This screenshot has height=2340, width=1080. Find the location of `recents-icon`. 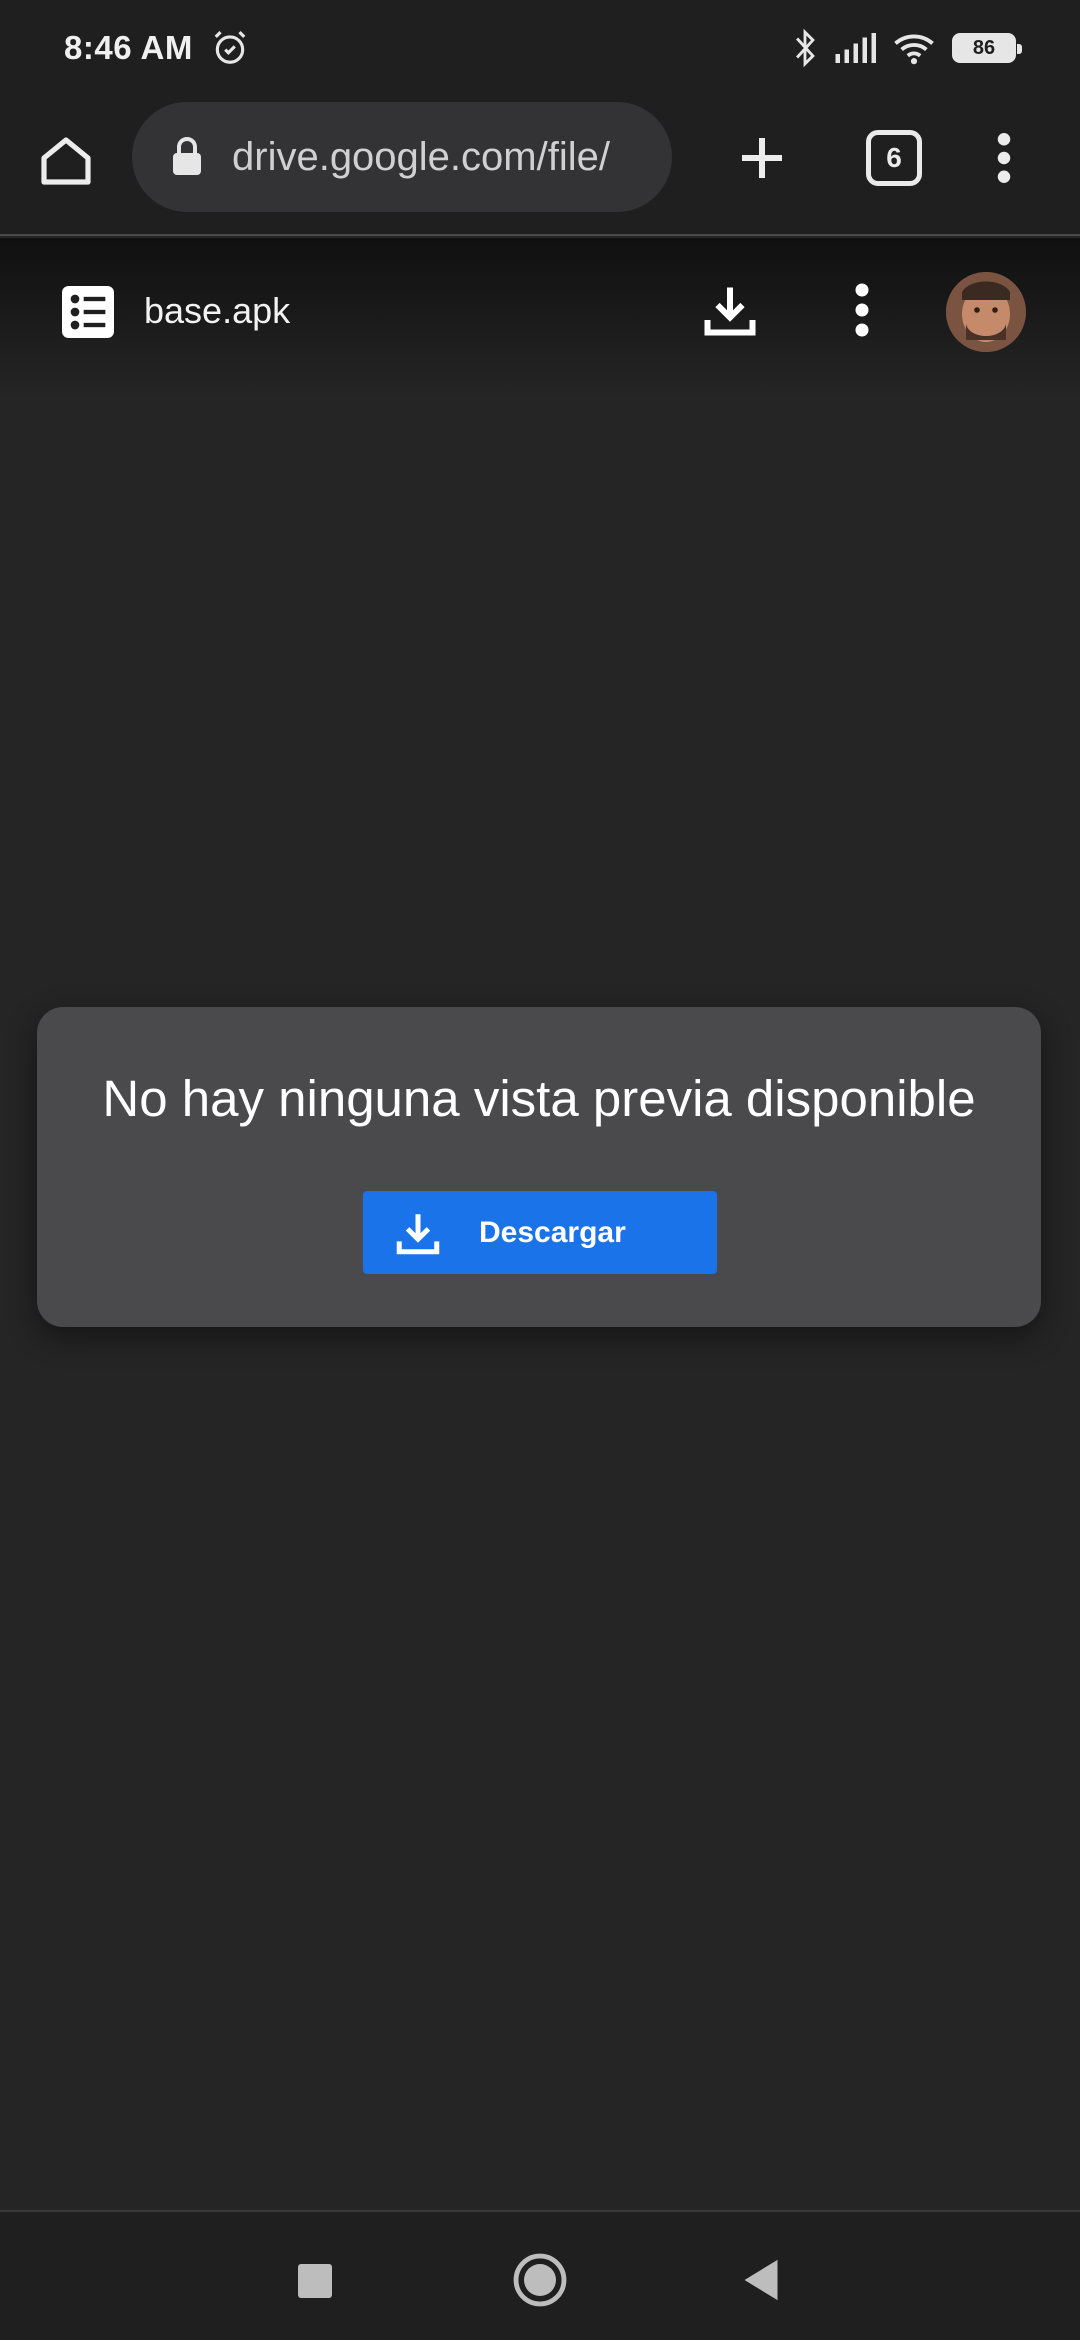

recents-icon is located at coordinates (315, 2281).